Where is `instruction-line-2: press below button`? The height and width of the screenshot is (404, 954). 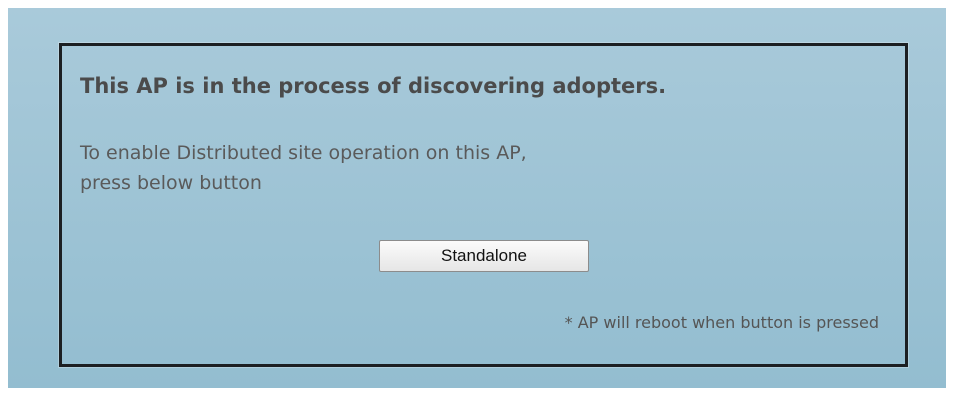 instruction-line-2: press below button is located at coordinates (171, 183).